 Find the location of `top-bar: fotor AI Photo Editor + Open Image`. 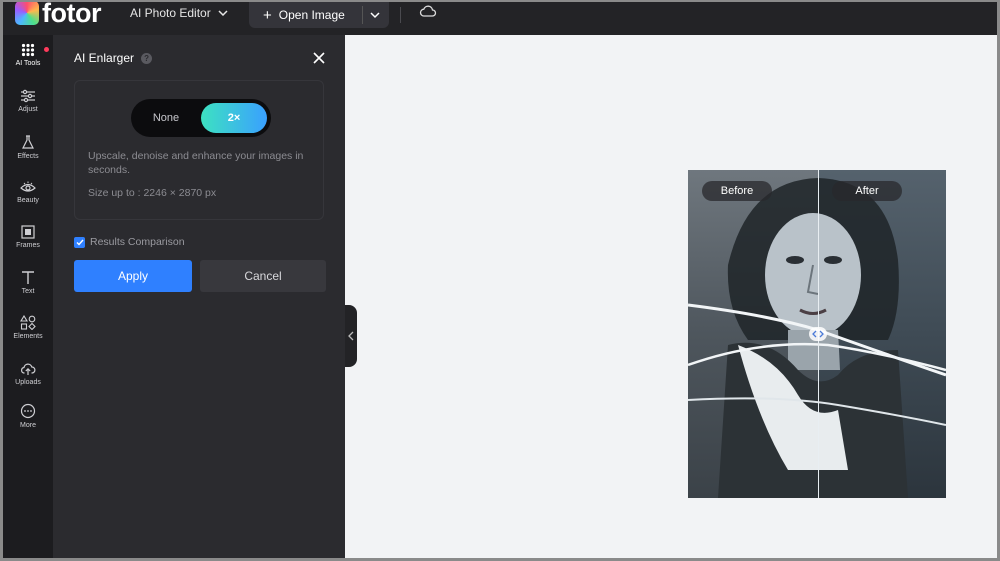

top-bar: fotor AI Photo Editor + Open Image is located at coordinates (500, 18).